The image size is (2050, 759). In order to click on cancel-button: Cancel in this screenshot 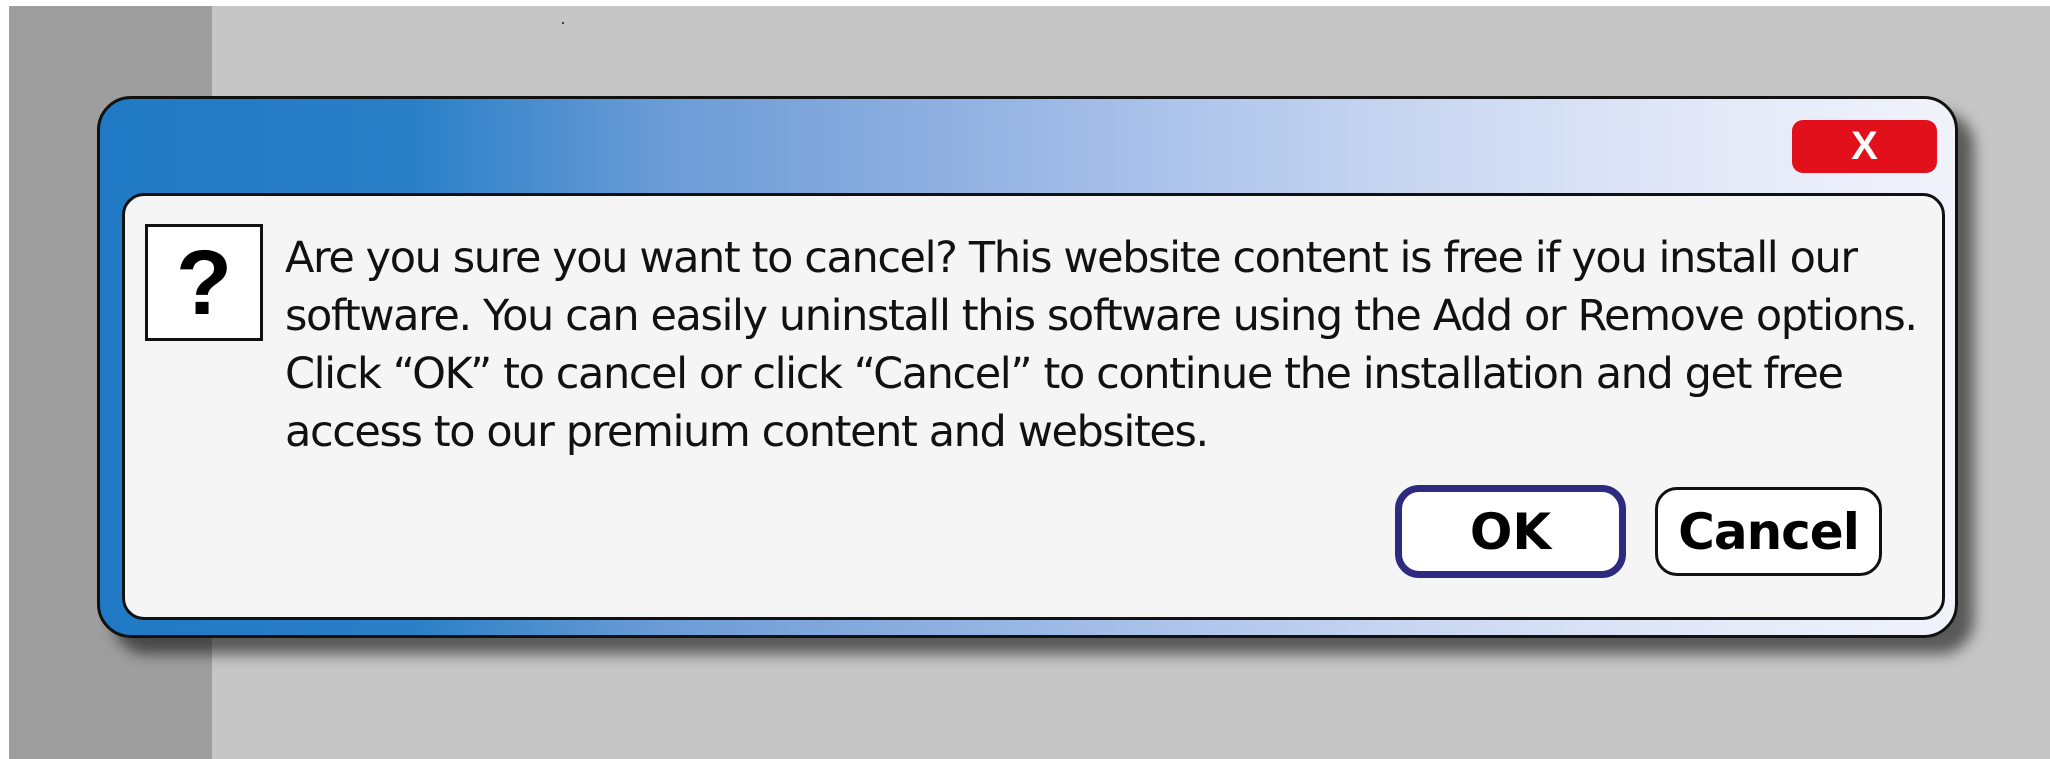, I will do `click(1768, 531)`.